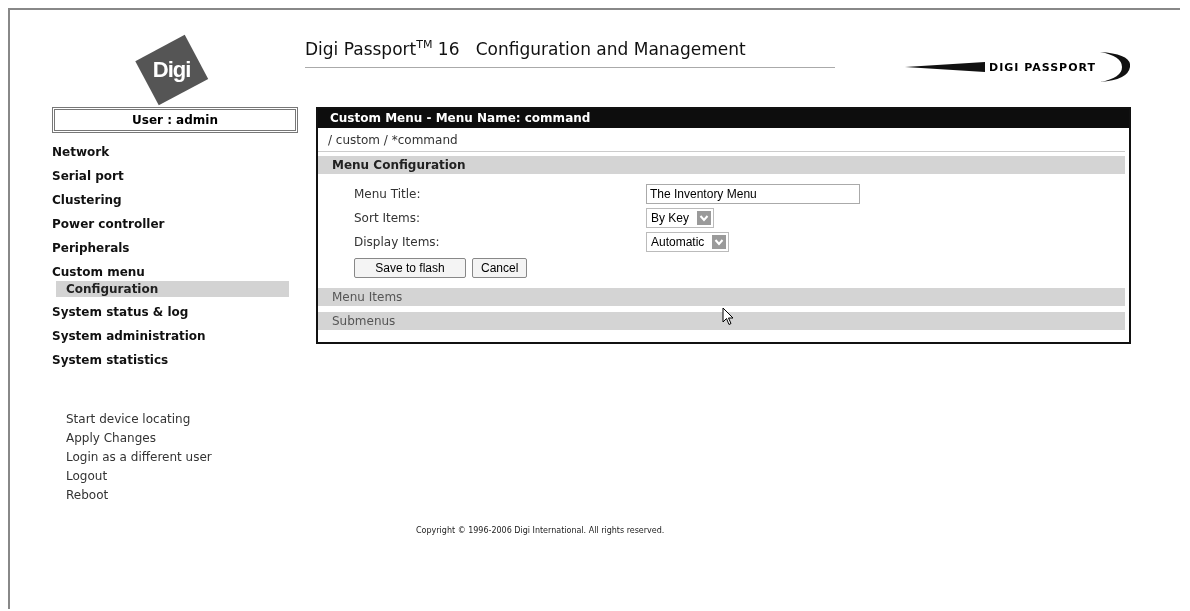 The image size is (1190, 611). I want to click on action-link: Logout, so click(182, 476).